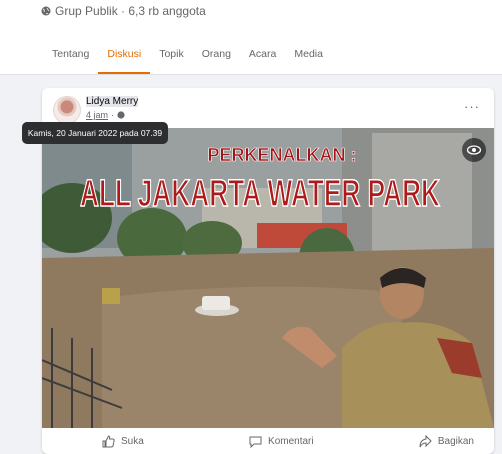 The width and height of the screenshot is (502, 454). I want to click on comment-button: Komentari, so click(281, 441).